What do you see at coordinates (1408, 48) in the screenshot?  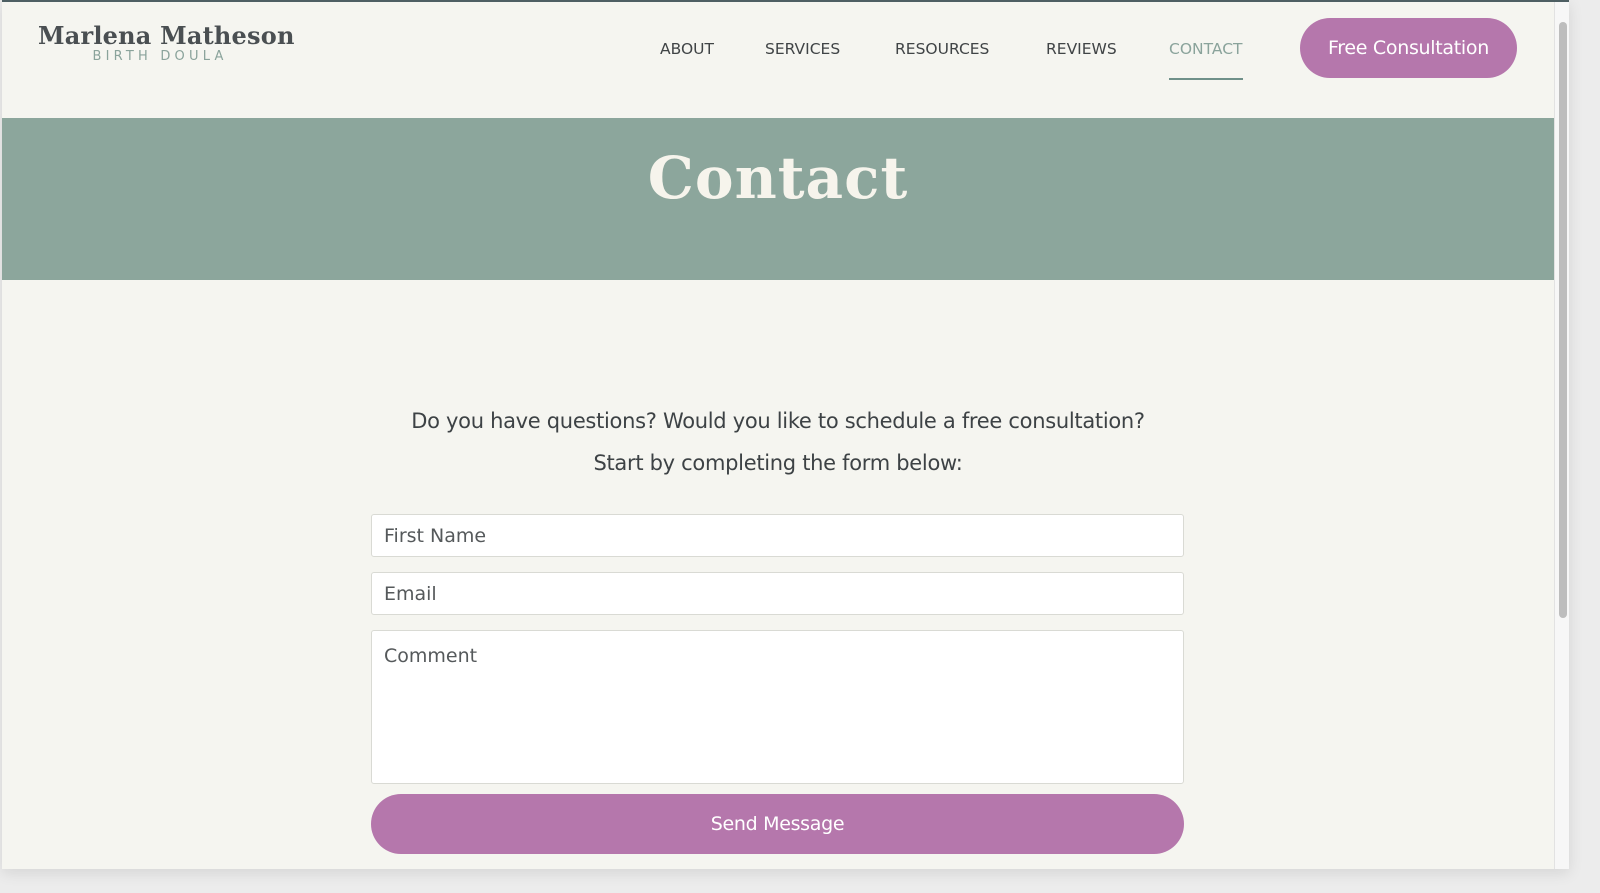 I see `free-consultation-button: Free Consultation` at bounding box center [1408, 48].